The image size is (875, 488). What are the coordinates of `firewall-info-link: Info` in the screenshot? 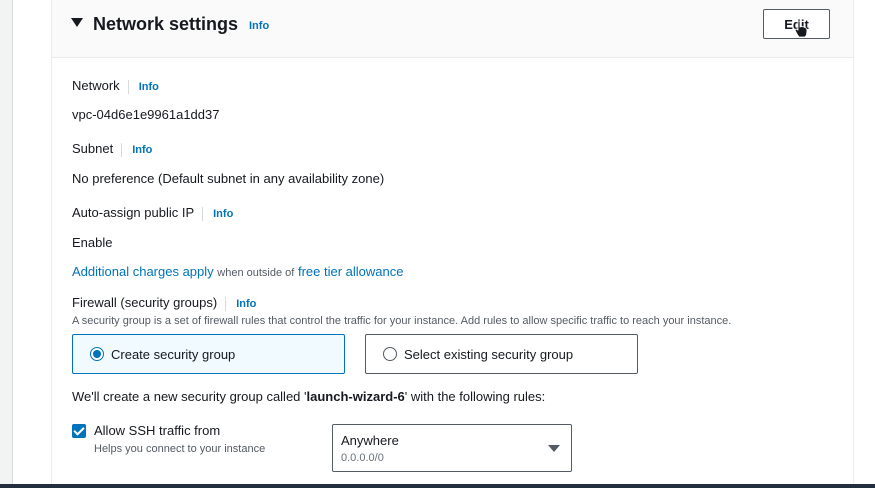 It's located at (246, 304).